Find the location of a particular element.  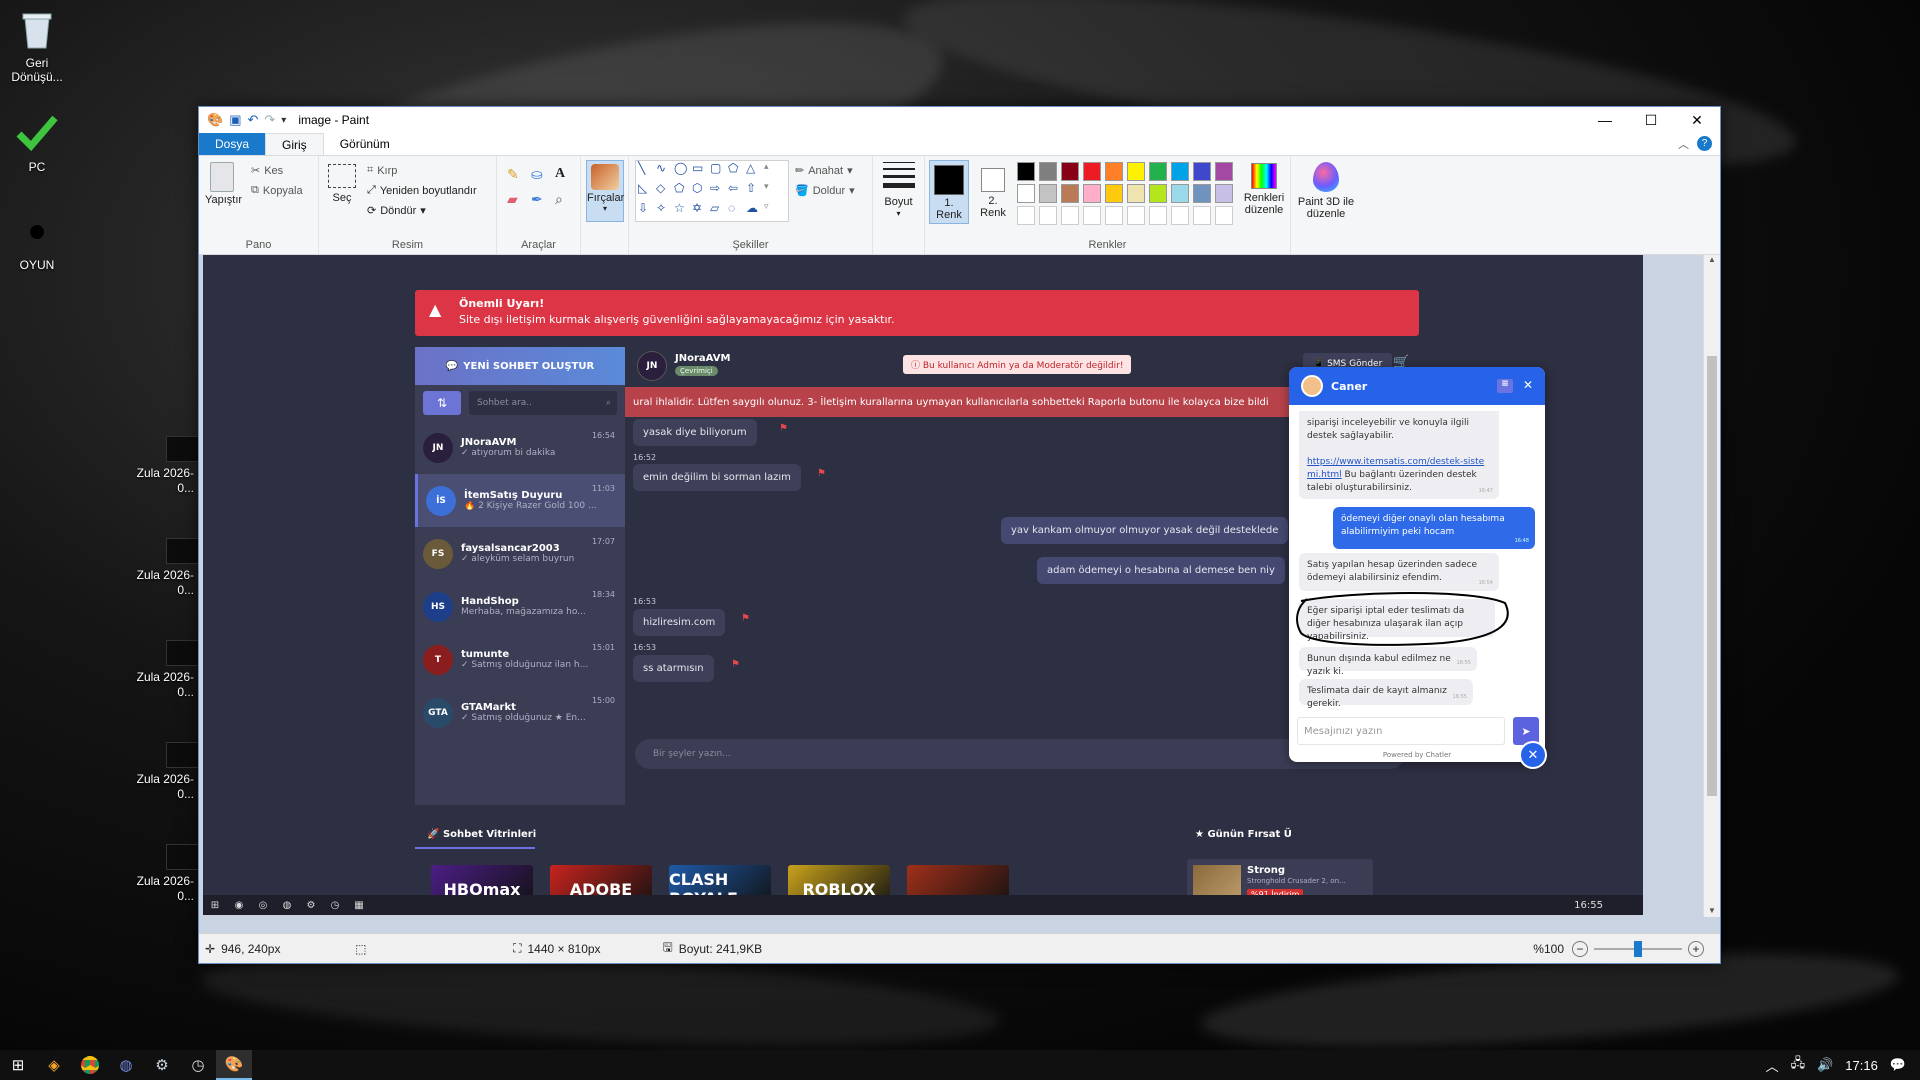

scroll-shapes-icon: ▾ is located at coordinates (773, 191).